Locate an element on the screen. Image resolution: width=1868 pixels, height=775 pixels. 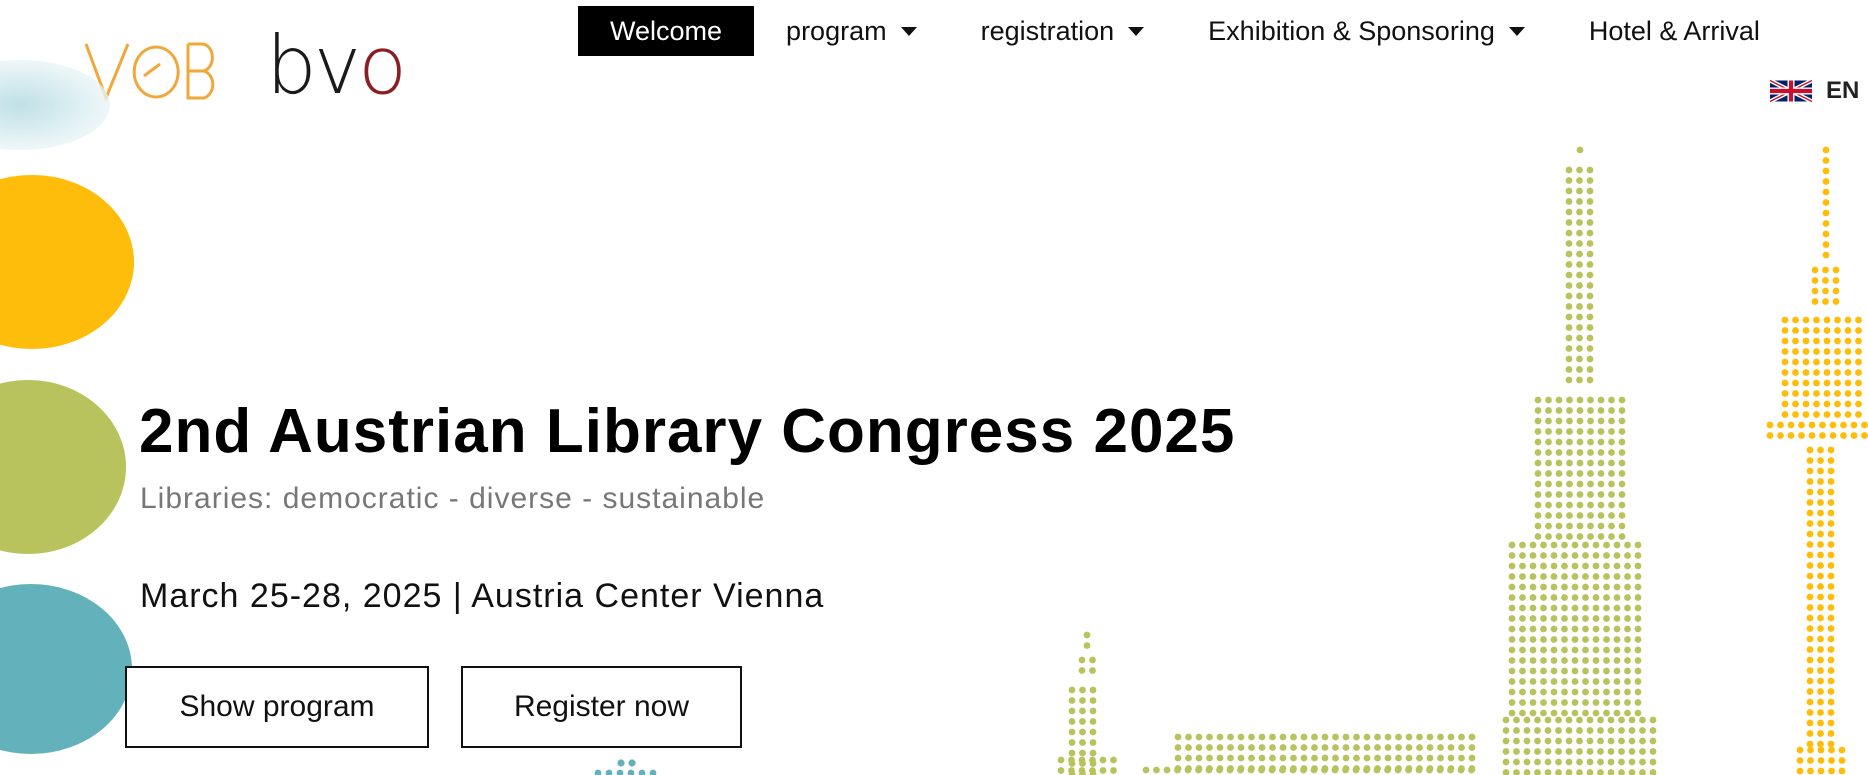
register-now-button: Register now is located at coordinates (601, 707).